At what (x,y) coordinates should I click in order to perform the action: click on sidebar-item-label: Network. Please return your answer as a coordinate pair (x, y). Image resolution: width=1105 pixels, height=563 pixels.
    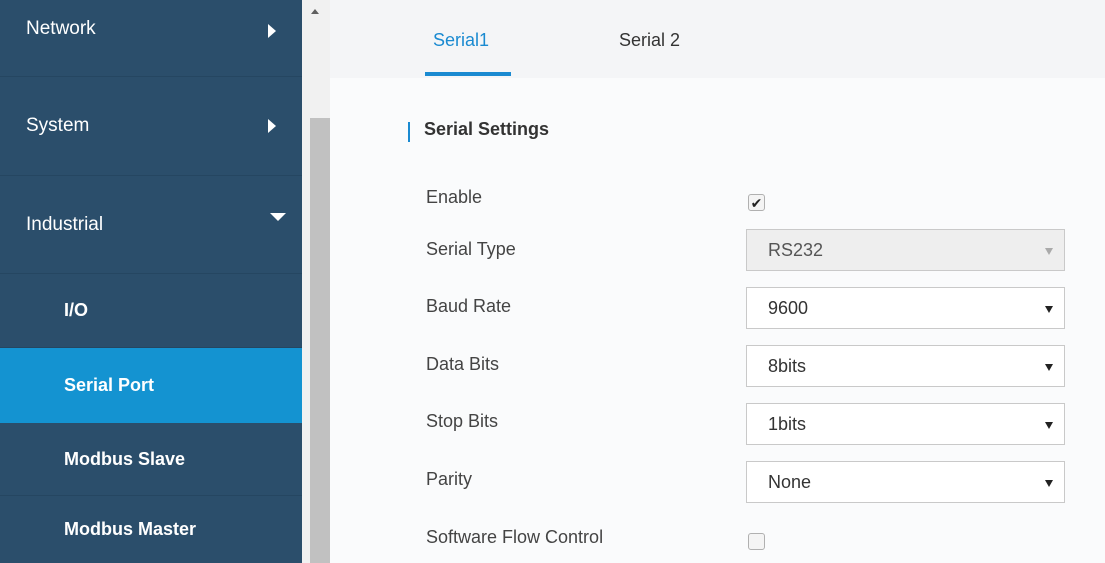
    Looking at the image, I should click on (61, 28).